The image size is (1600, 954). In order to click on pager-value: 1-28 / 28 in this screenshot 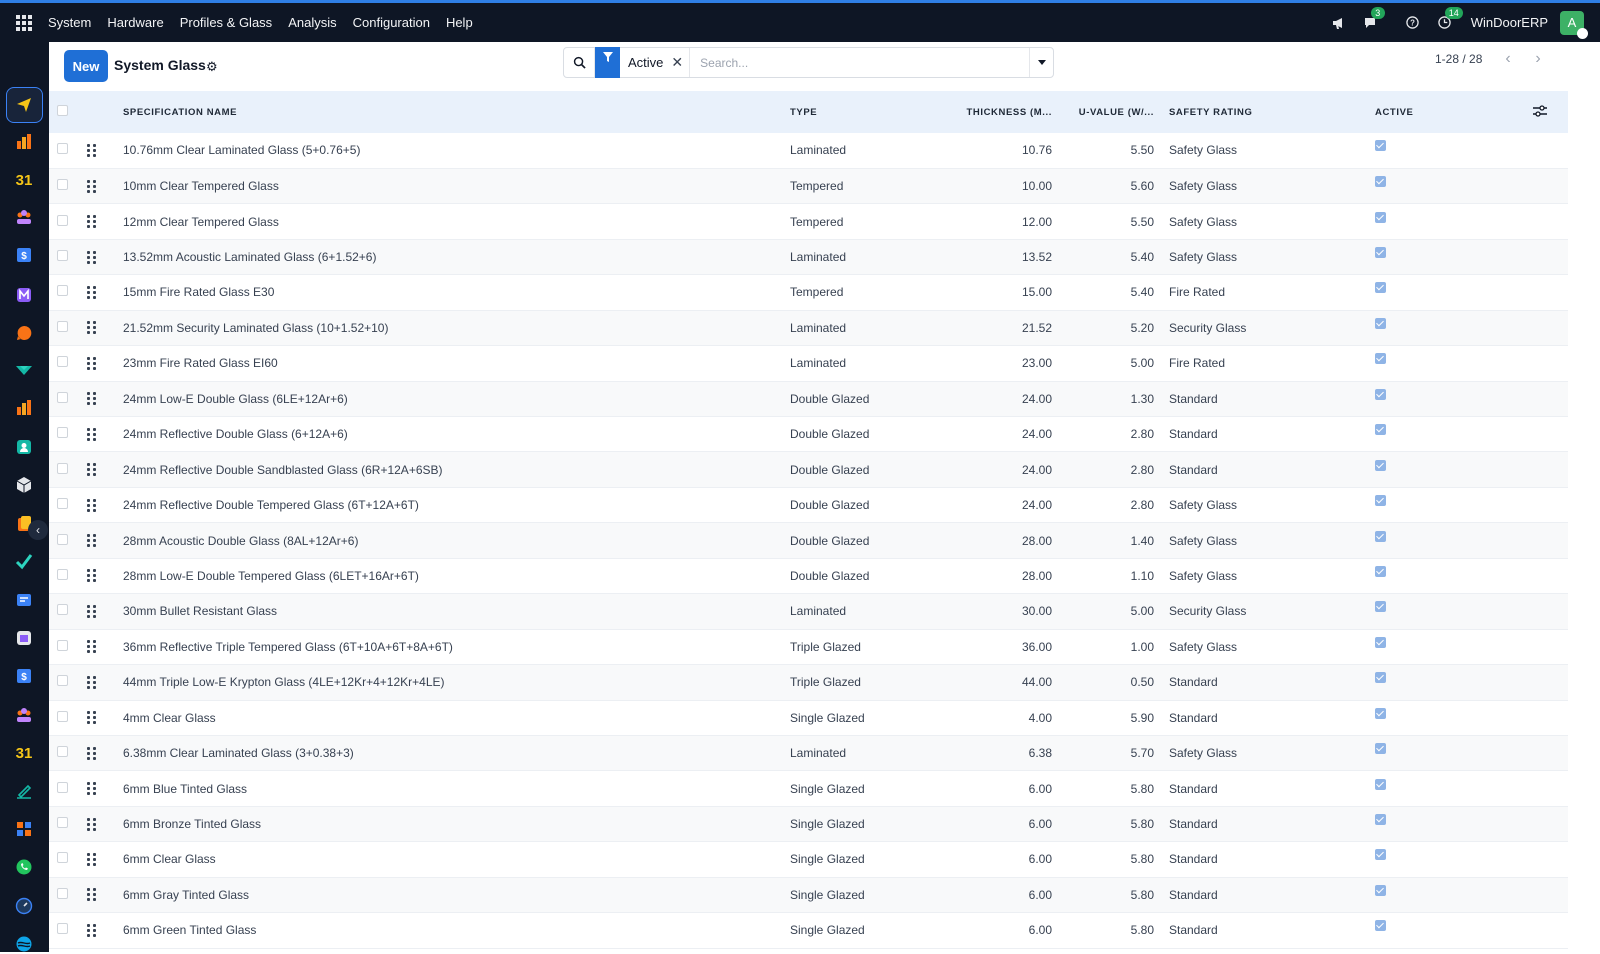, I will do `click(1458, 59)`.